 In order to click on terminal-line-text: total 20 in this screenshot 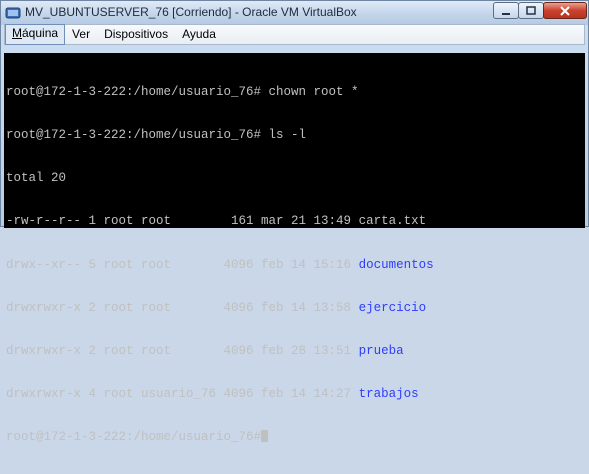, I will do `click(36, 178)`.